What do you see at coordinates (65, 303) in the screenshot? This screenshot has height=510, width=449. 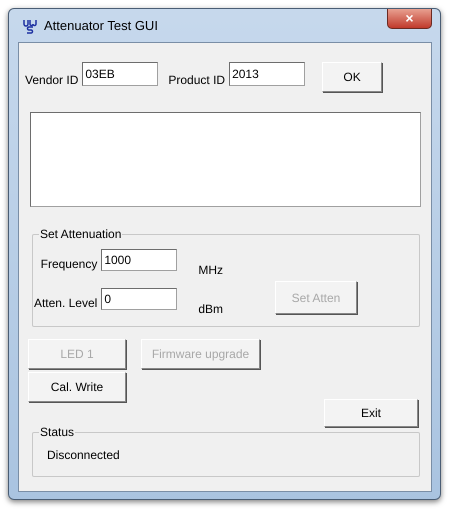 I see `field-label: Atten. Level` at bounding box center [65, 303].